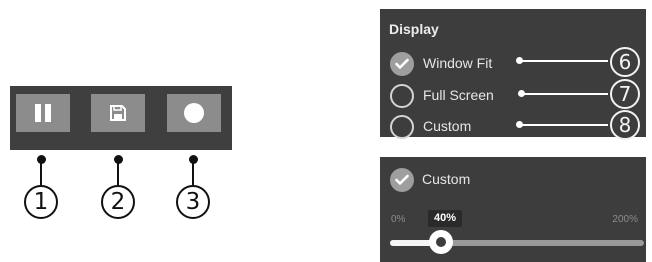 This screenshot has width=652, height=262. What do you see at coordinates (625, 219) in the screenshot?
I see `slider-max-label: 200%` at bounding box center [625, 219].